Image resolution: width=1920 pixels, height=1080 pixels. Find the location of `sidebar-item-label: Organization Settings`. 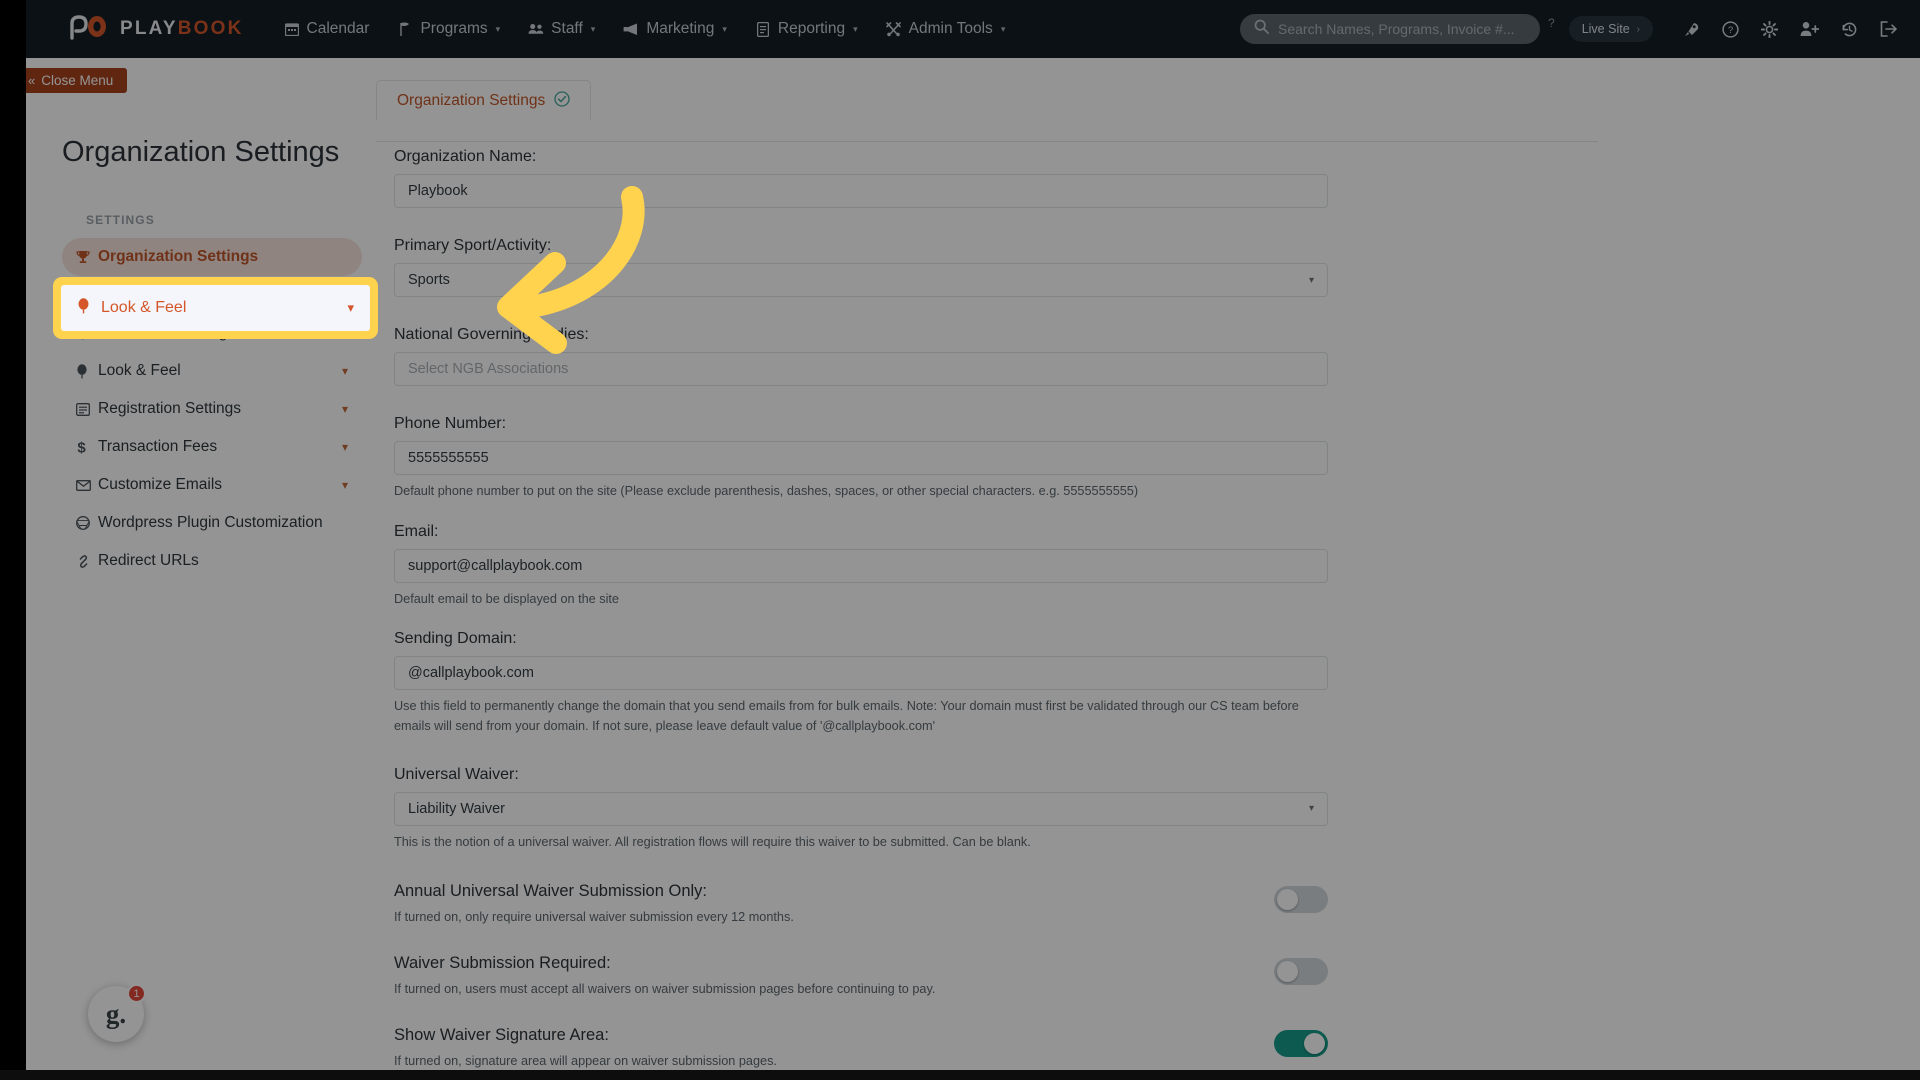

sidebar-item-label: Organization Settings is located at coordinates (178, 256).